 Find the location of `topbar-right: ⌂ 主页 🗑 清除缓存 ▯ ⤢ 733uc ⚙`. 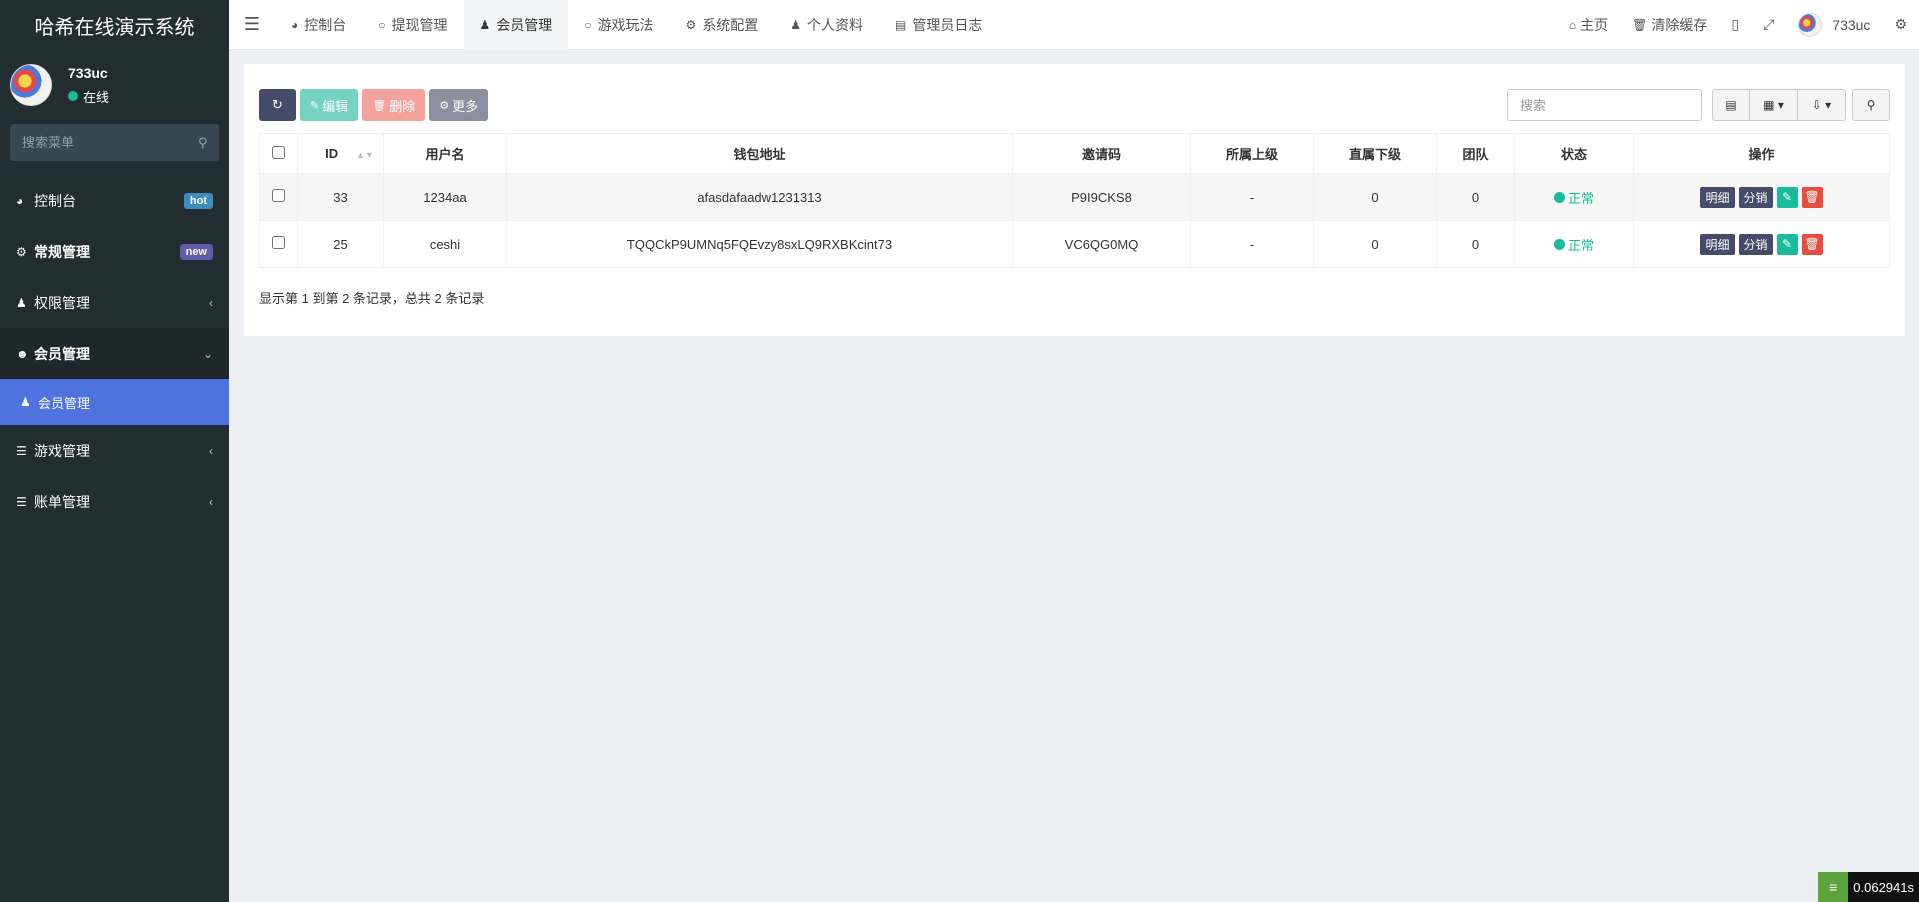

topbar-right: ⌂ 主页 🗑 清除缓存 ▯ ⤢ 733uc ⚙ is located at coordinates (1738, 25).